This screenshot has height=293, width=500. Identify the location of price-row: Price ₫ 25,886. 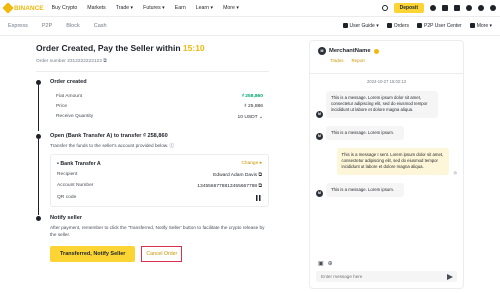
(159, 106).